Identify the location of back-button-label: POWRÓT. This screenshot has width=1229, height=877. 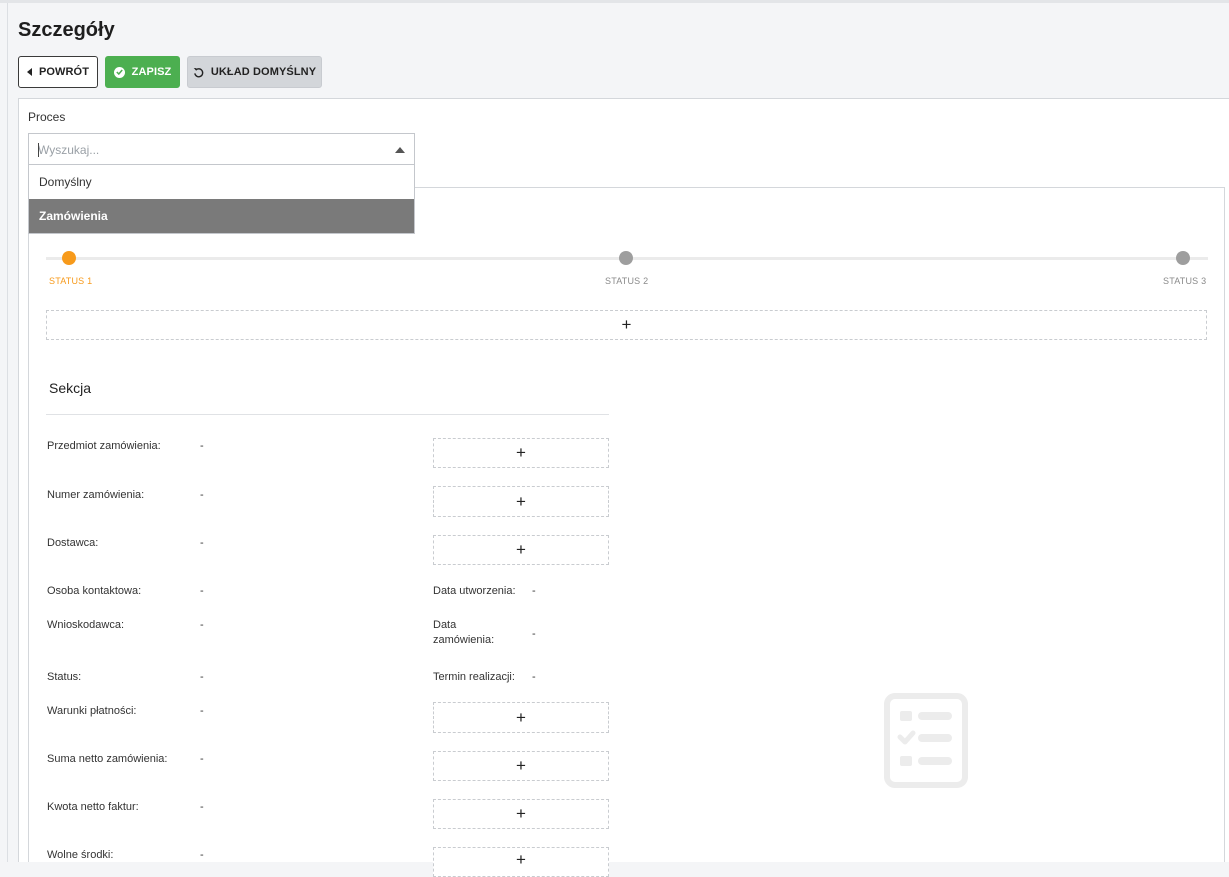
(64, 72).